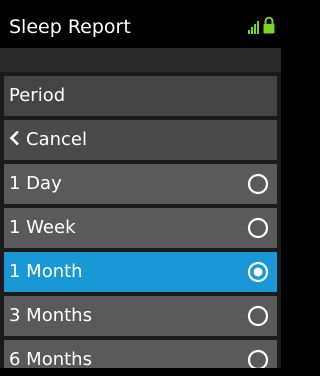 The height and width of the screenshot is (376, 320). What do you see at coordinates (46, 271) in the screenshot?
I see `option-label: 1 Month` at bounding box center [46, 271].